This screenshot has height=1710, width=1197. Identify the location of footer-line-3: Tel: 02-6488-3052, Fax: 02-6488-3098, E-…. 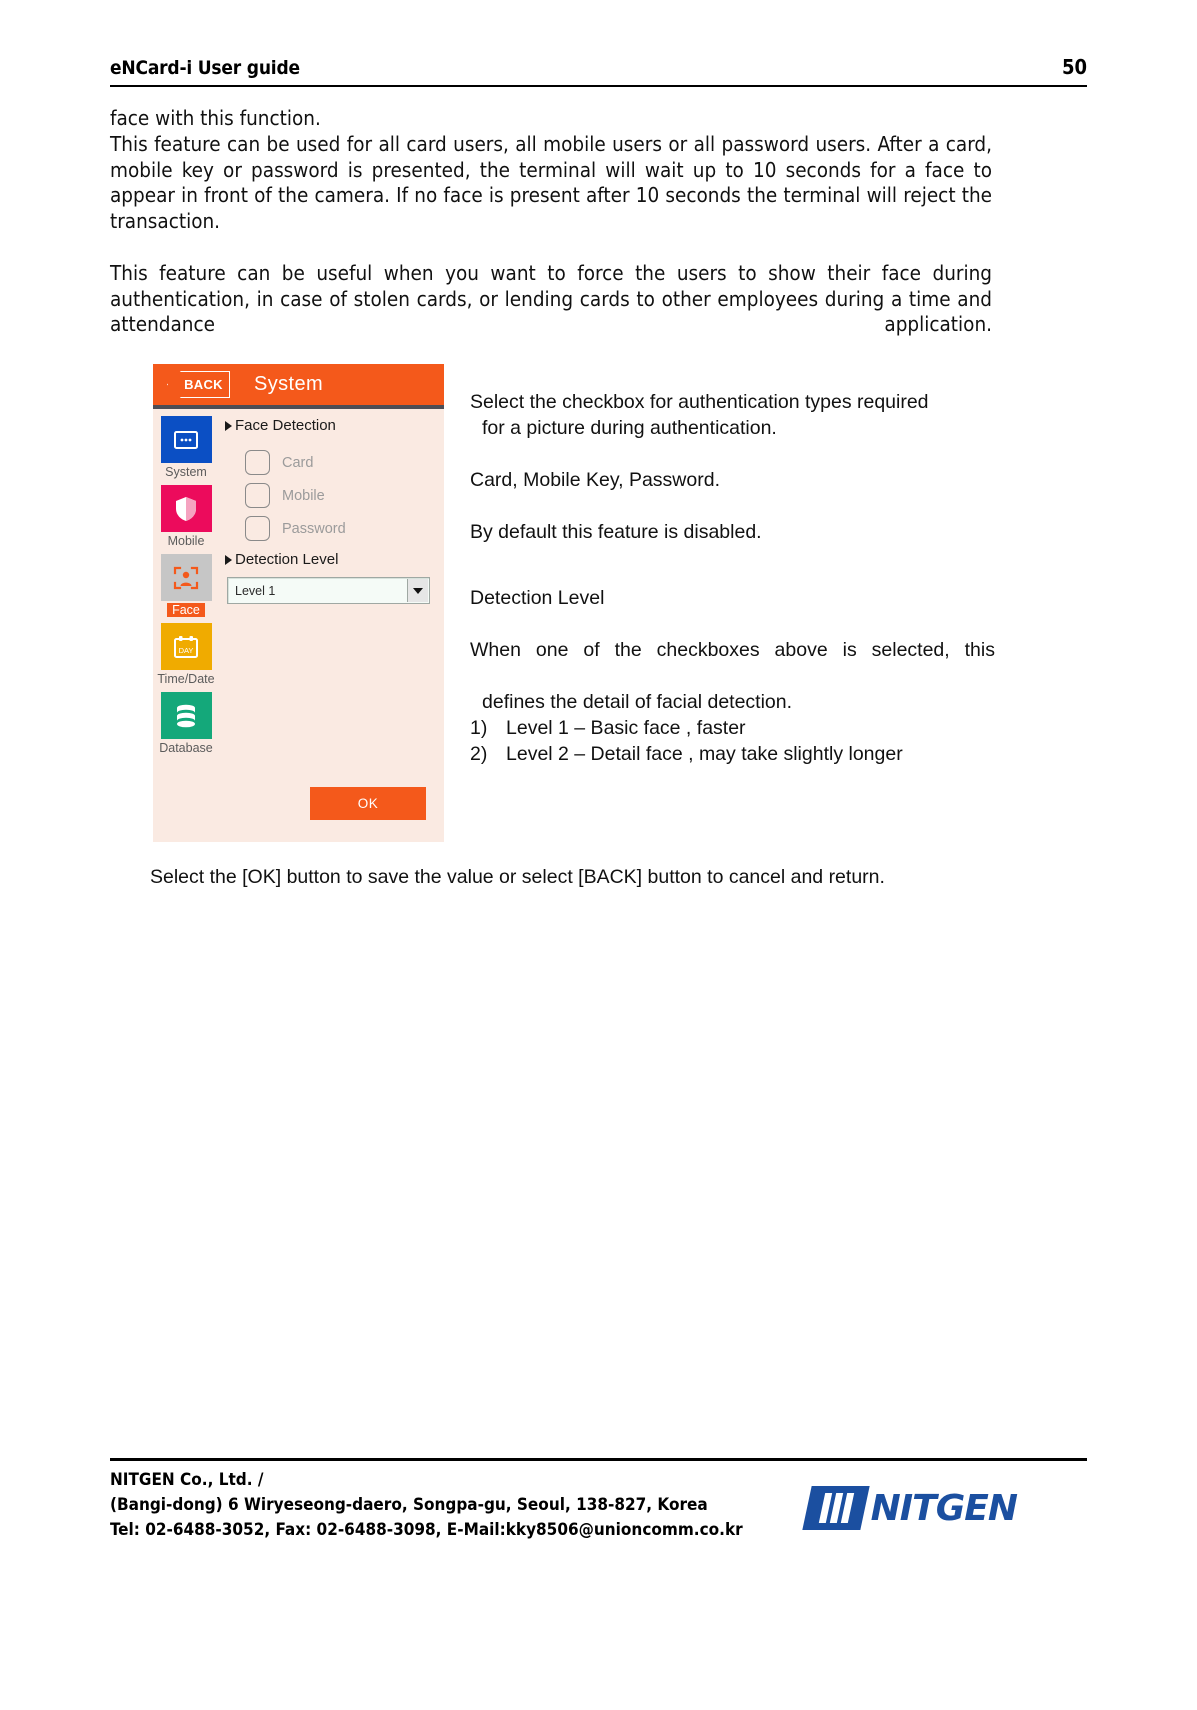
(426, 1530).